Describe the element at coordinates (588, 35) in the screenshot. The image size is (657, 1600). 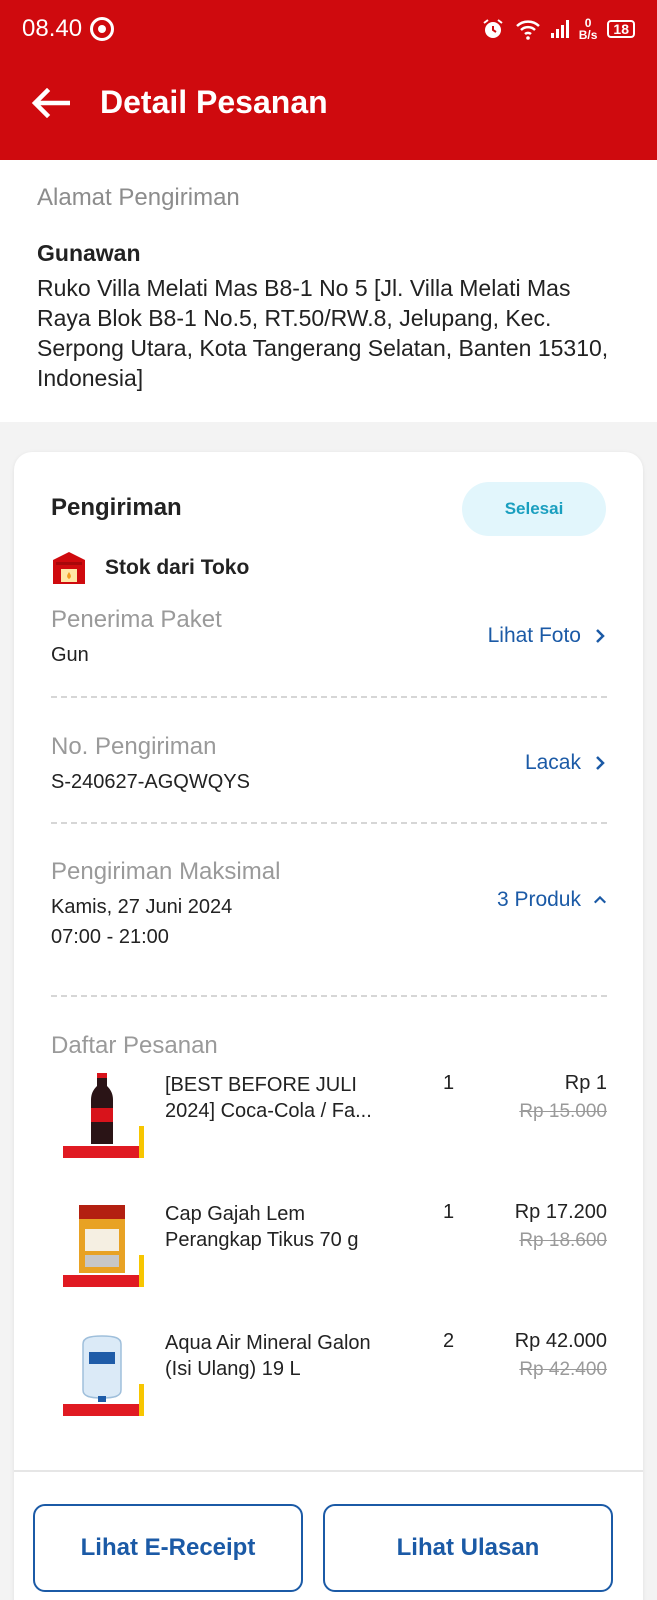
I see `net-speed-unit: B/s` at that location.